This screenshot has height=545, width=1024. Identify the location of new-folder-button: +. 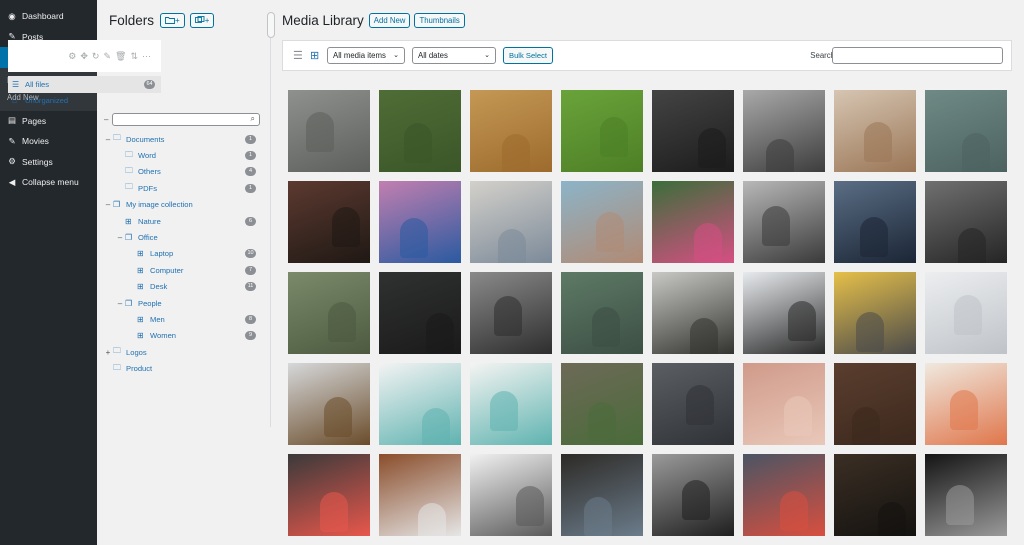
(172, 20).